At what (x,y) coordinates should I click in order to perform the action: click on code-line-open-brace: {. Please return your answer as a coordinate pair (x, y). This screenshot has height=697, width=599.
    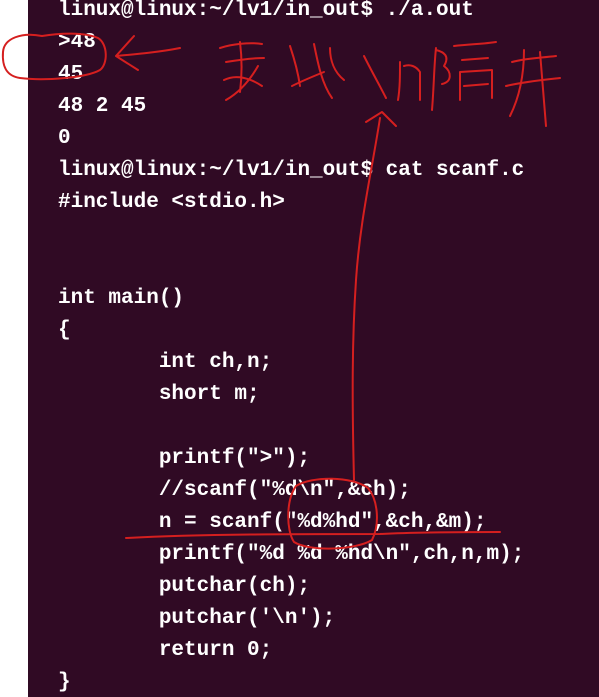
    Looking at the image, I should click on (64, 330).